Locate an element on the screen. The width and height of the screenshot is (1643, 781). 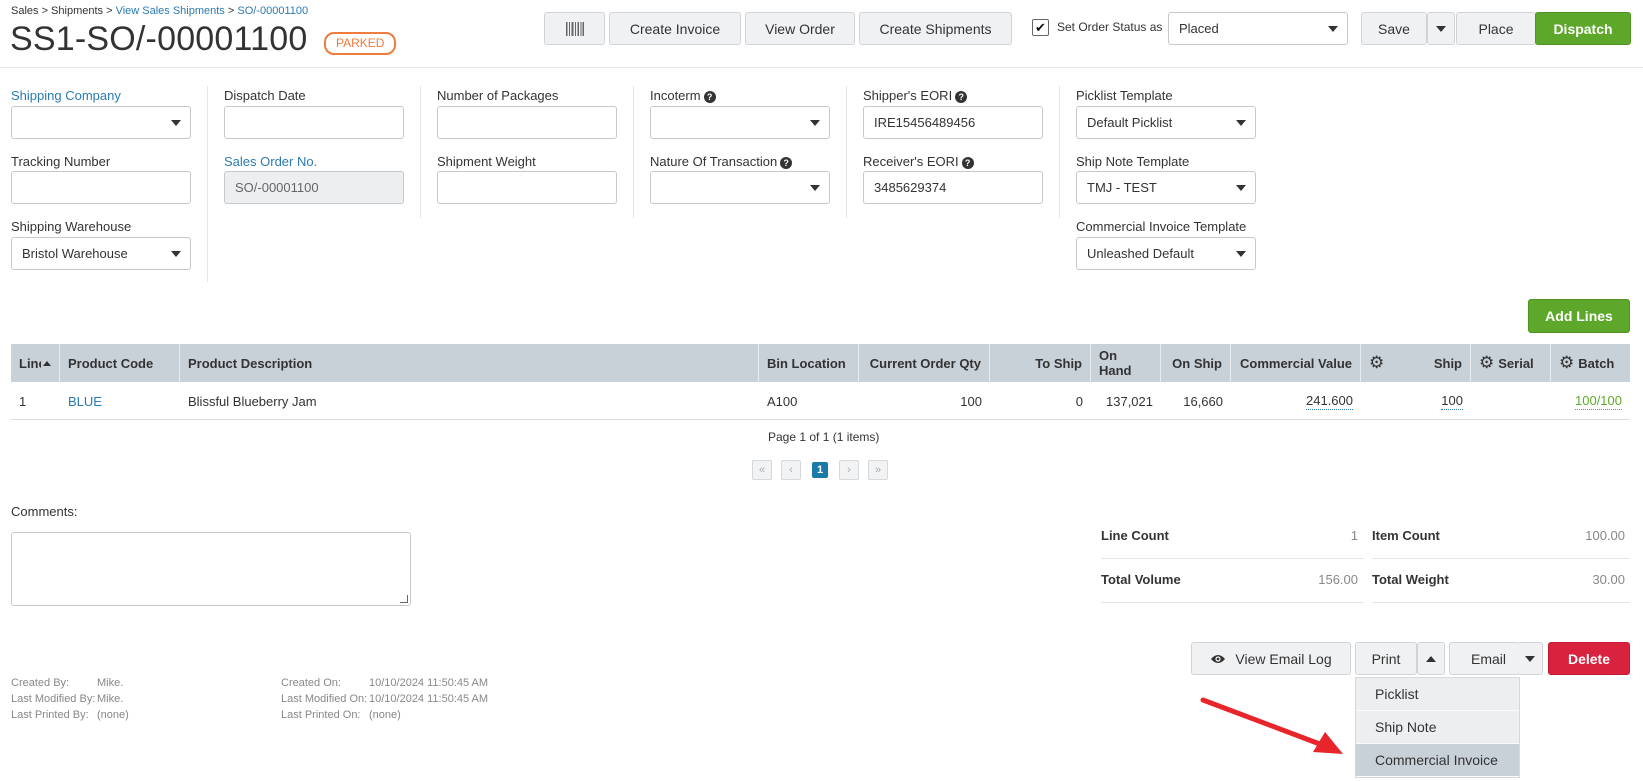
print-menu-commercial-invoice: Commercial Invoice is located at coordinates (1437, 760).